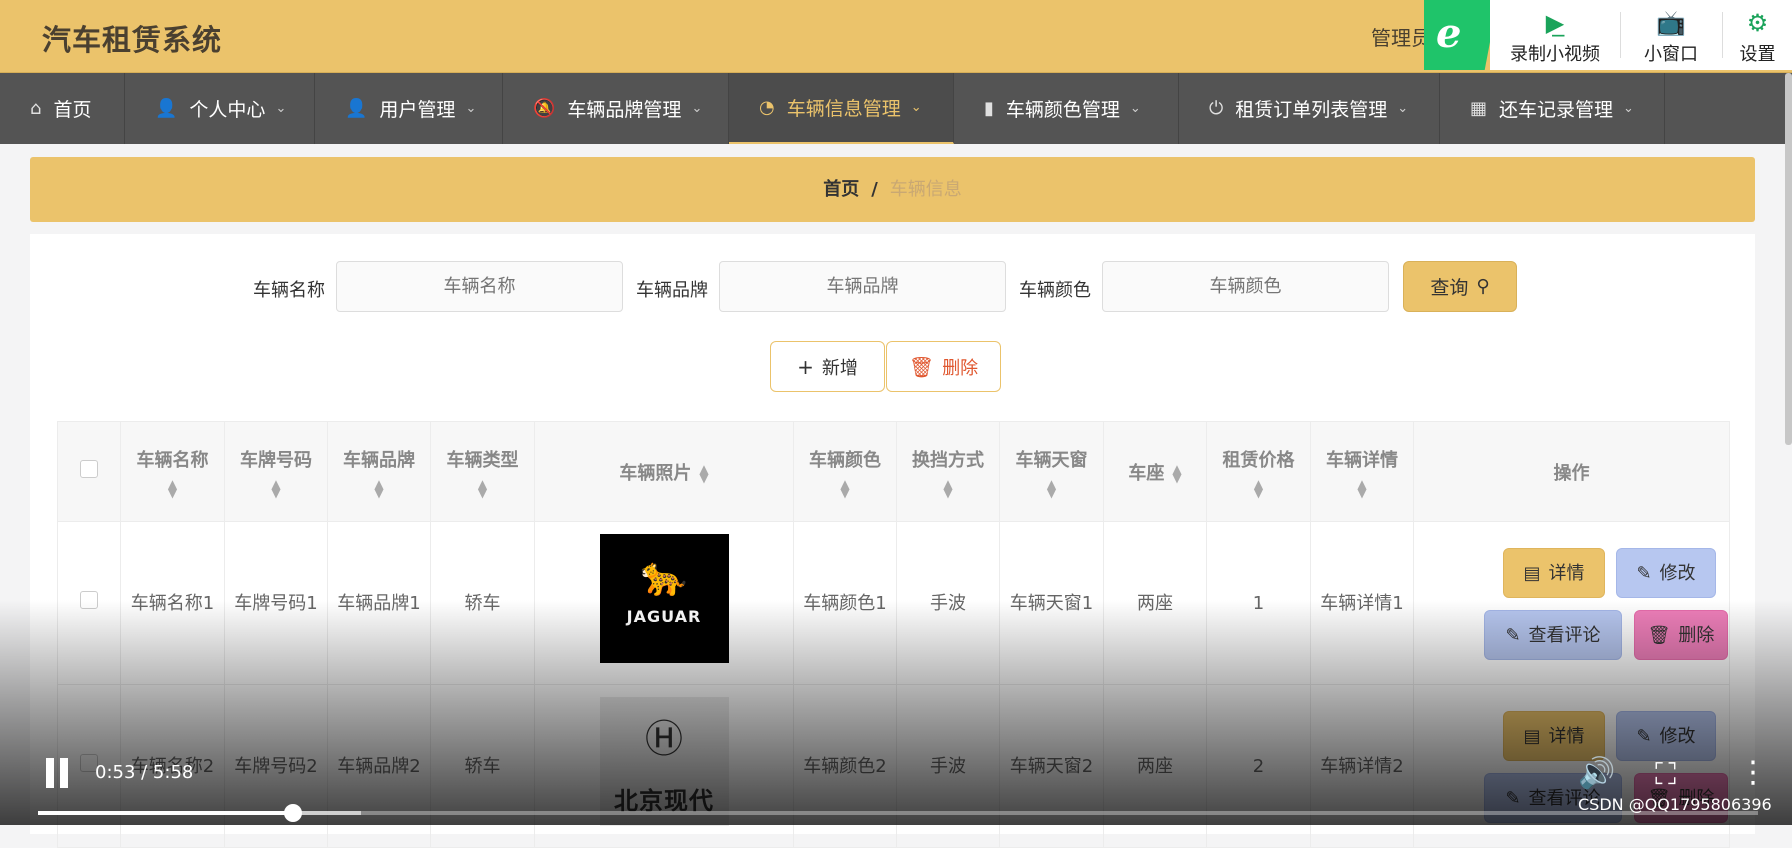 Image resolution: width=1792 pixels, height=848 pixels. What do you see at coordinates (845, 603) in the screenshot?
I see `table-cell: 车辆颜色1` at bounding box center [845, 603].